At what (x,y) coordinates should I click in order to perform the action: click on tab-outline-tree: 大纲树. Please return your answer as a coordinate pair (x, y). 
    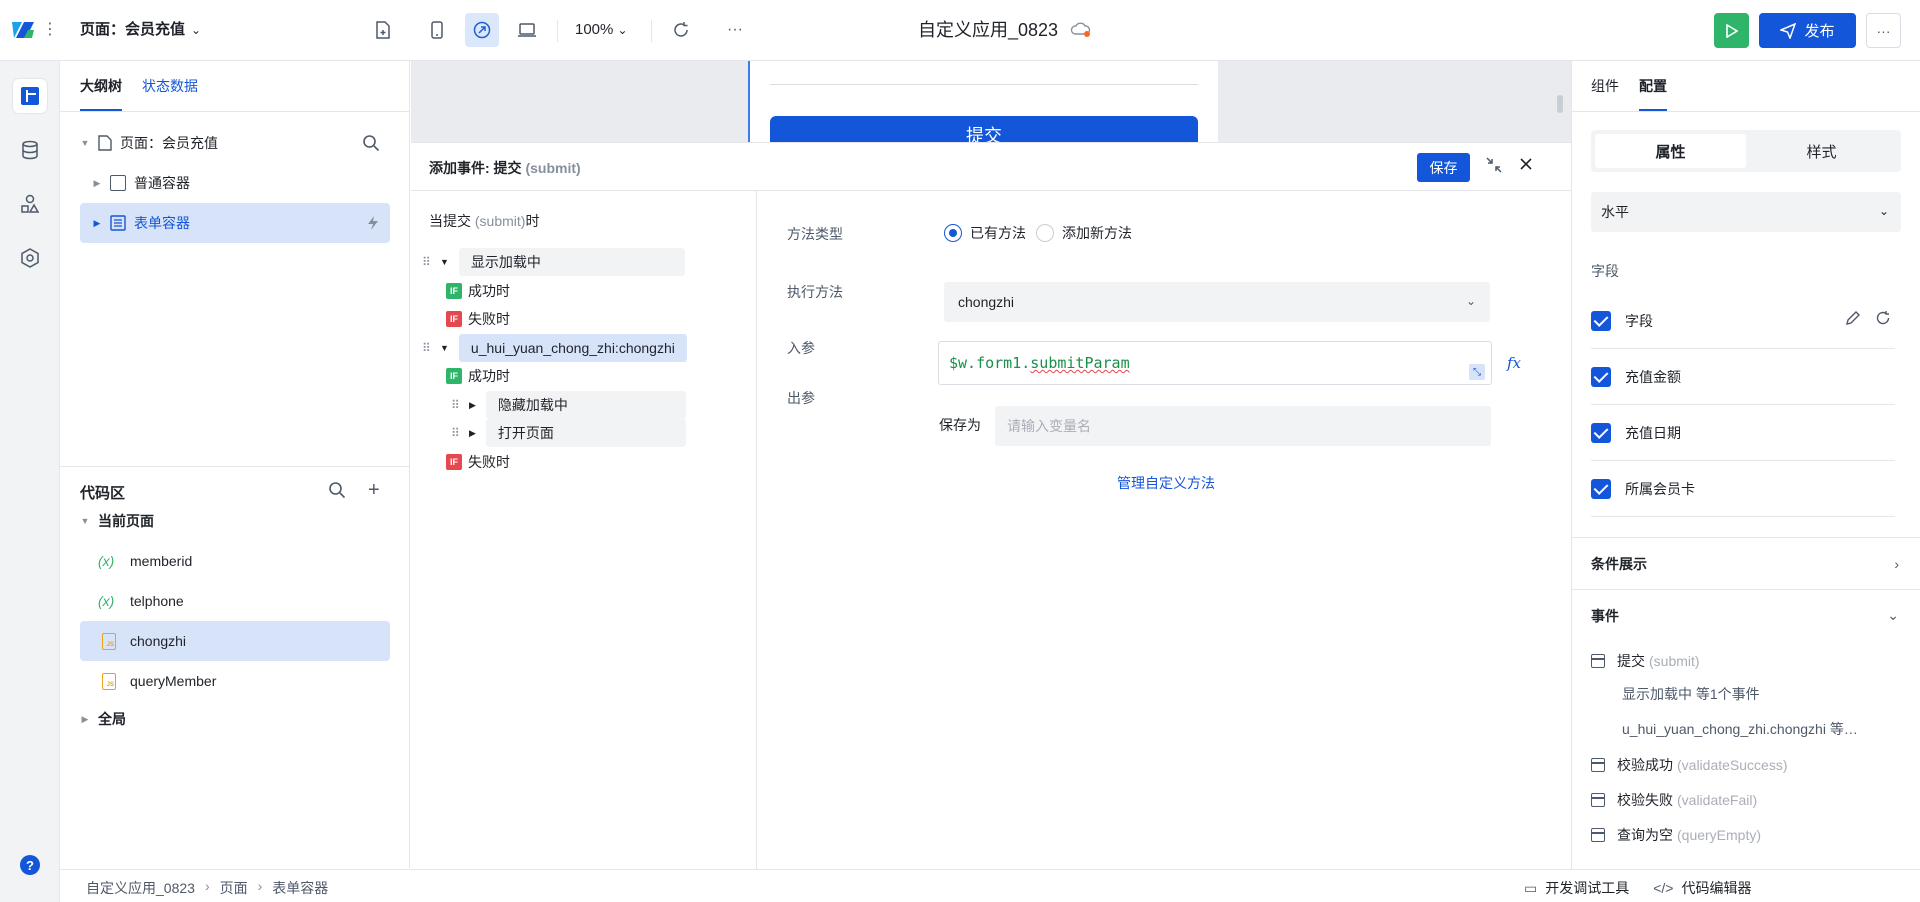
    Looking at the image, I should click on (101, 86).